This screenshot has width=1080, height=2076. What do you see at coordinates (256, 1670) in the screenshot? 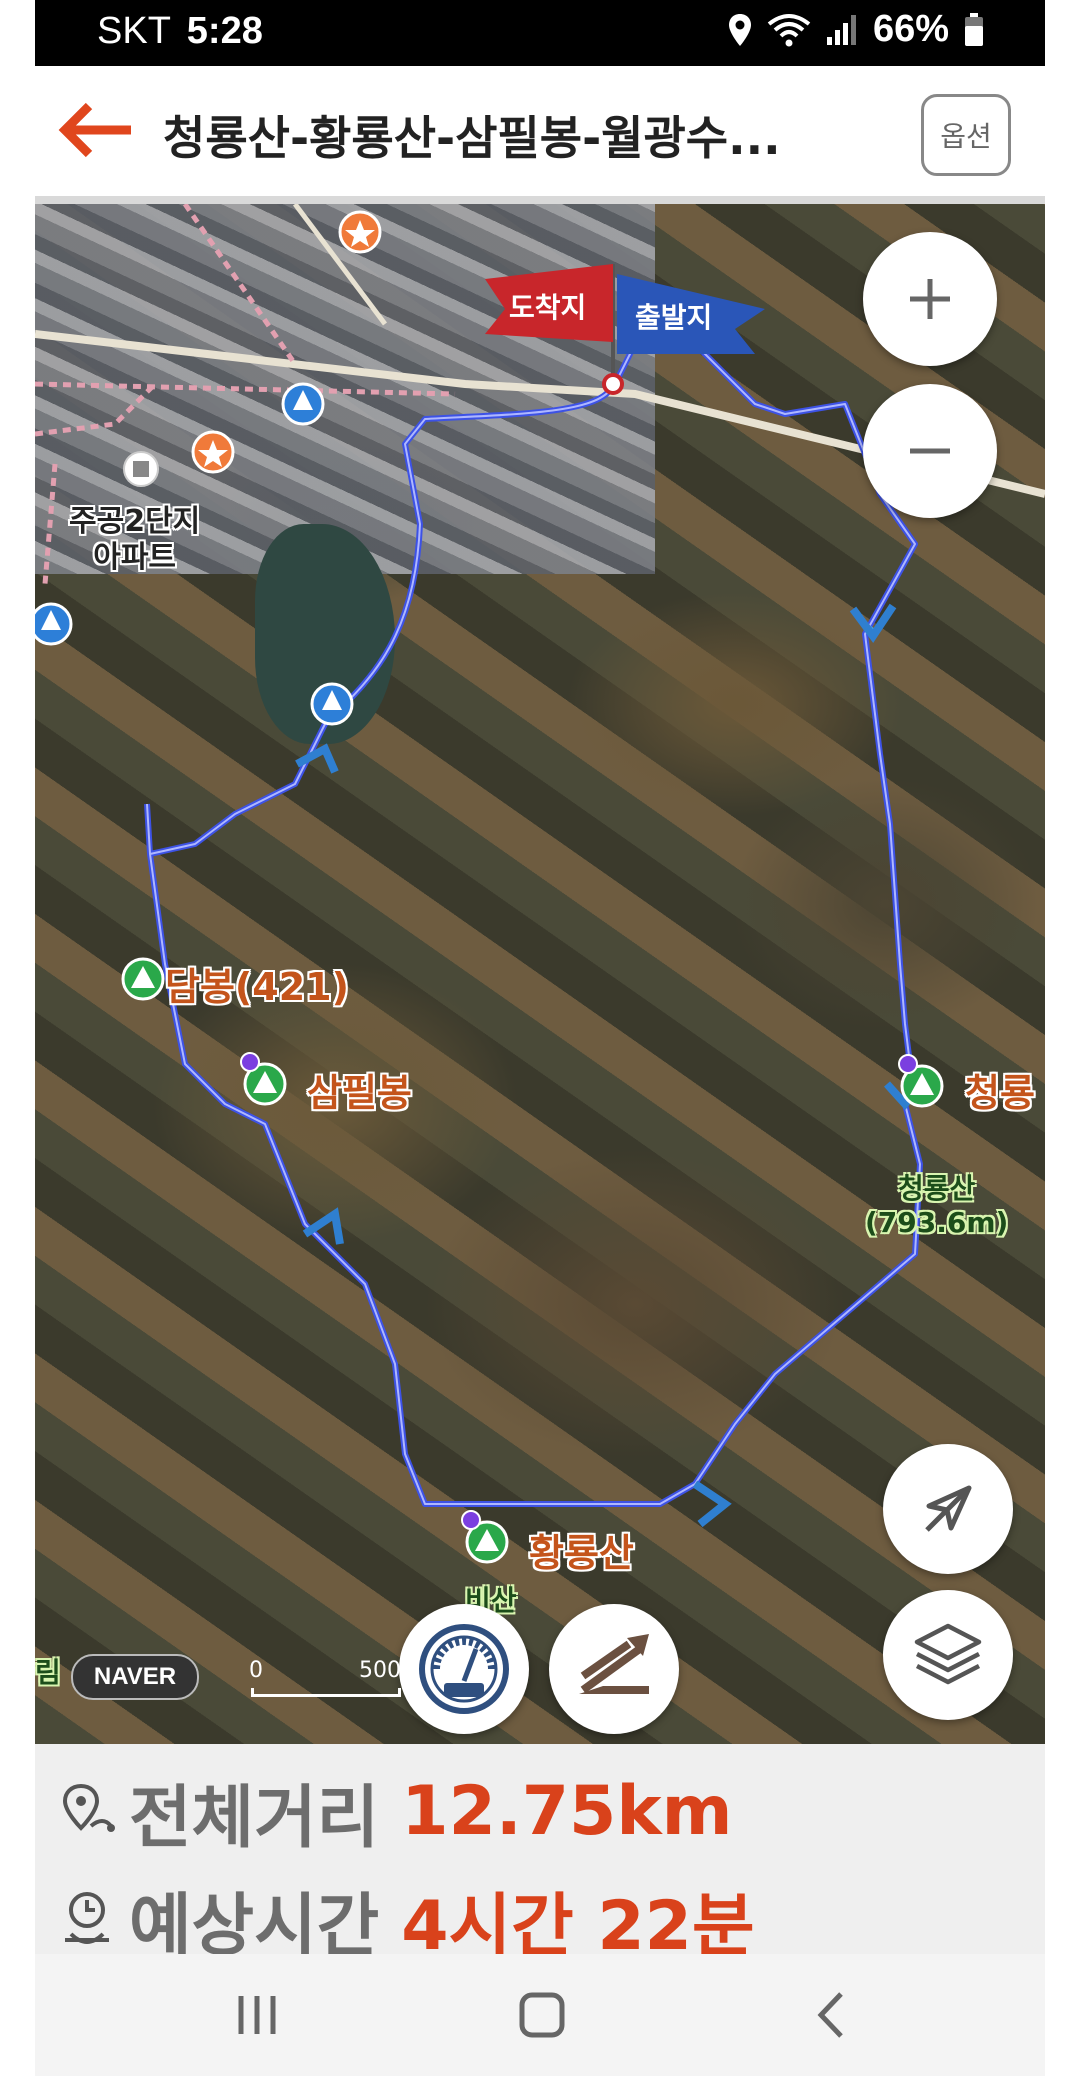
I see `scale-start: 0` at bounding box center [256, 1670].